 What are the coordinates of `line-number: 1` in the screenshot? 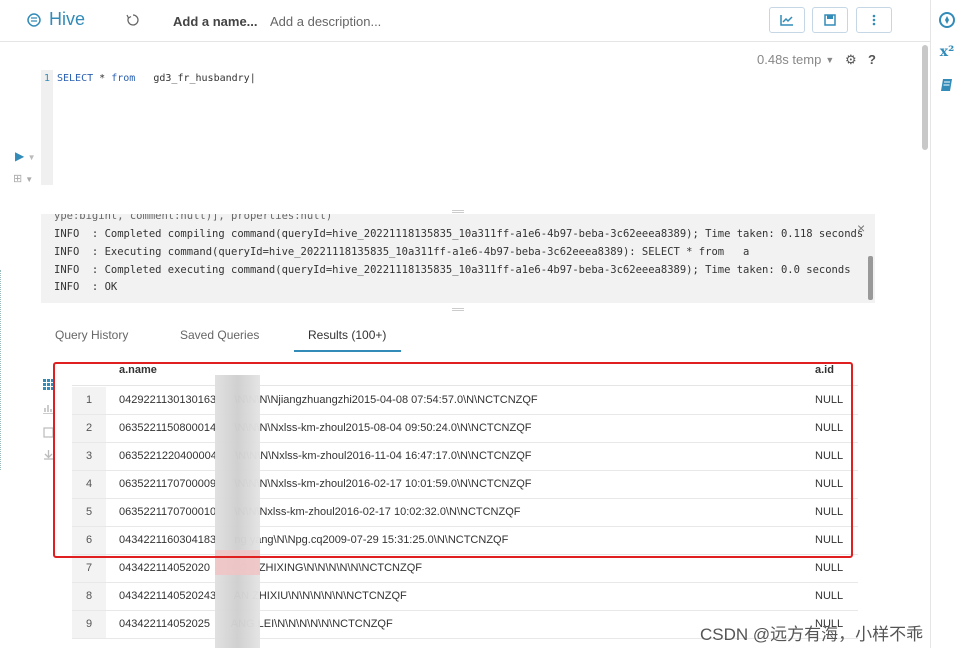 It's located at (47, 78).